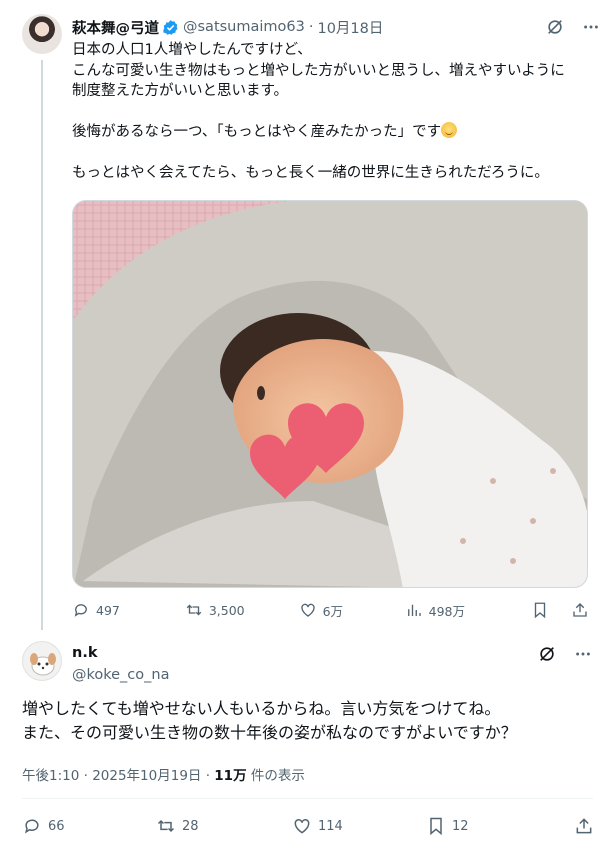 The height and width of the screenshot is (852, 615). Describe the element at coordinates (318, 70) in the screenshot. I see `tweet-line: こんな可愛い生き物はもっと増やした方がいいと思うし、増えやすいように` at that location.